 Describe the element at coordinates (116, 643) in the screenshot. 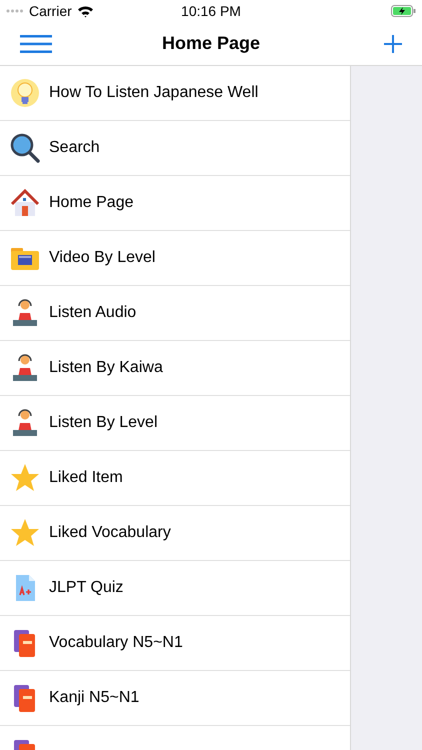

I see `menu-item-label: Vocabulary N5~N1` at that location.